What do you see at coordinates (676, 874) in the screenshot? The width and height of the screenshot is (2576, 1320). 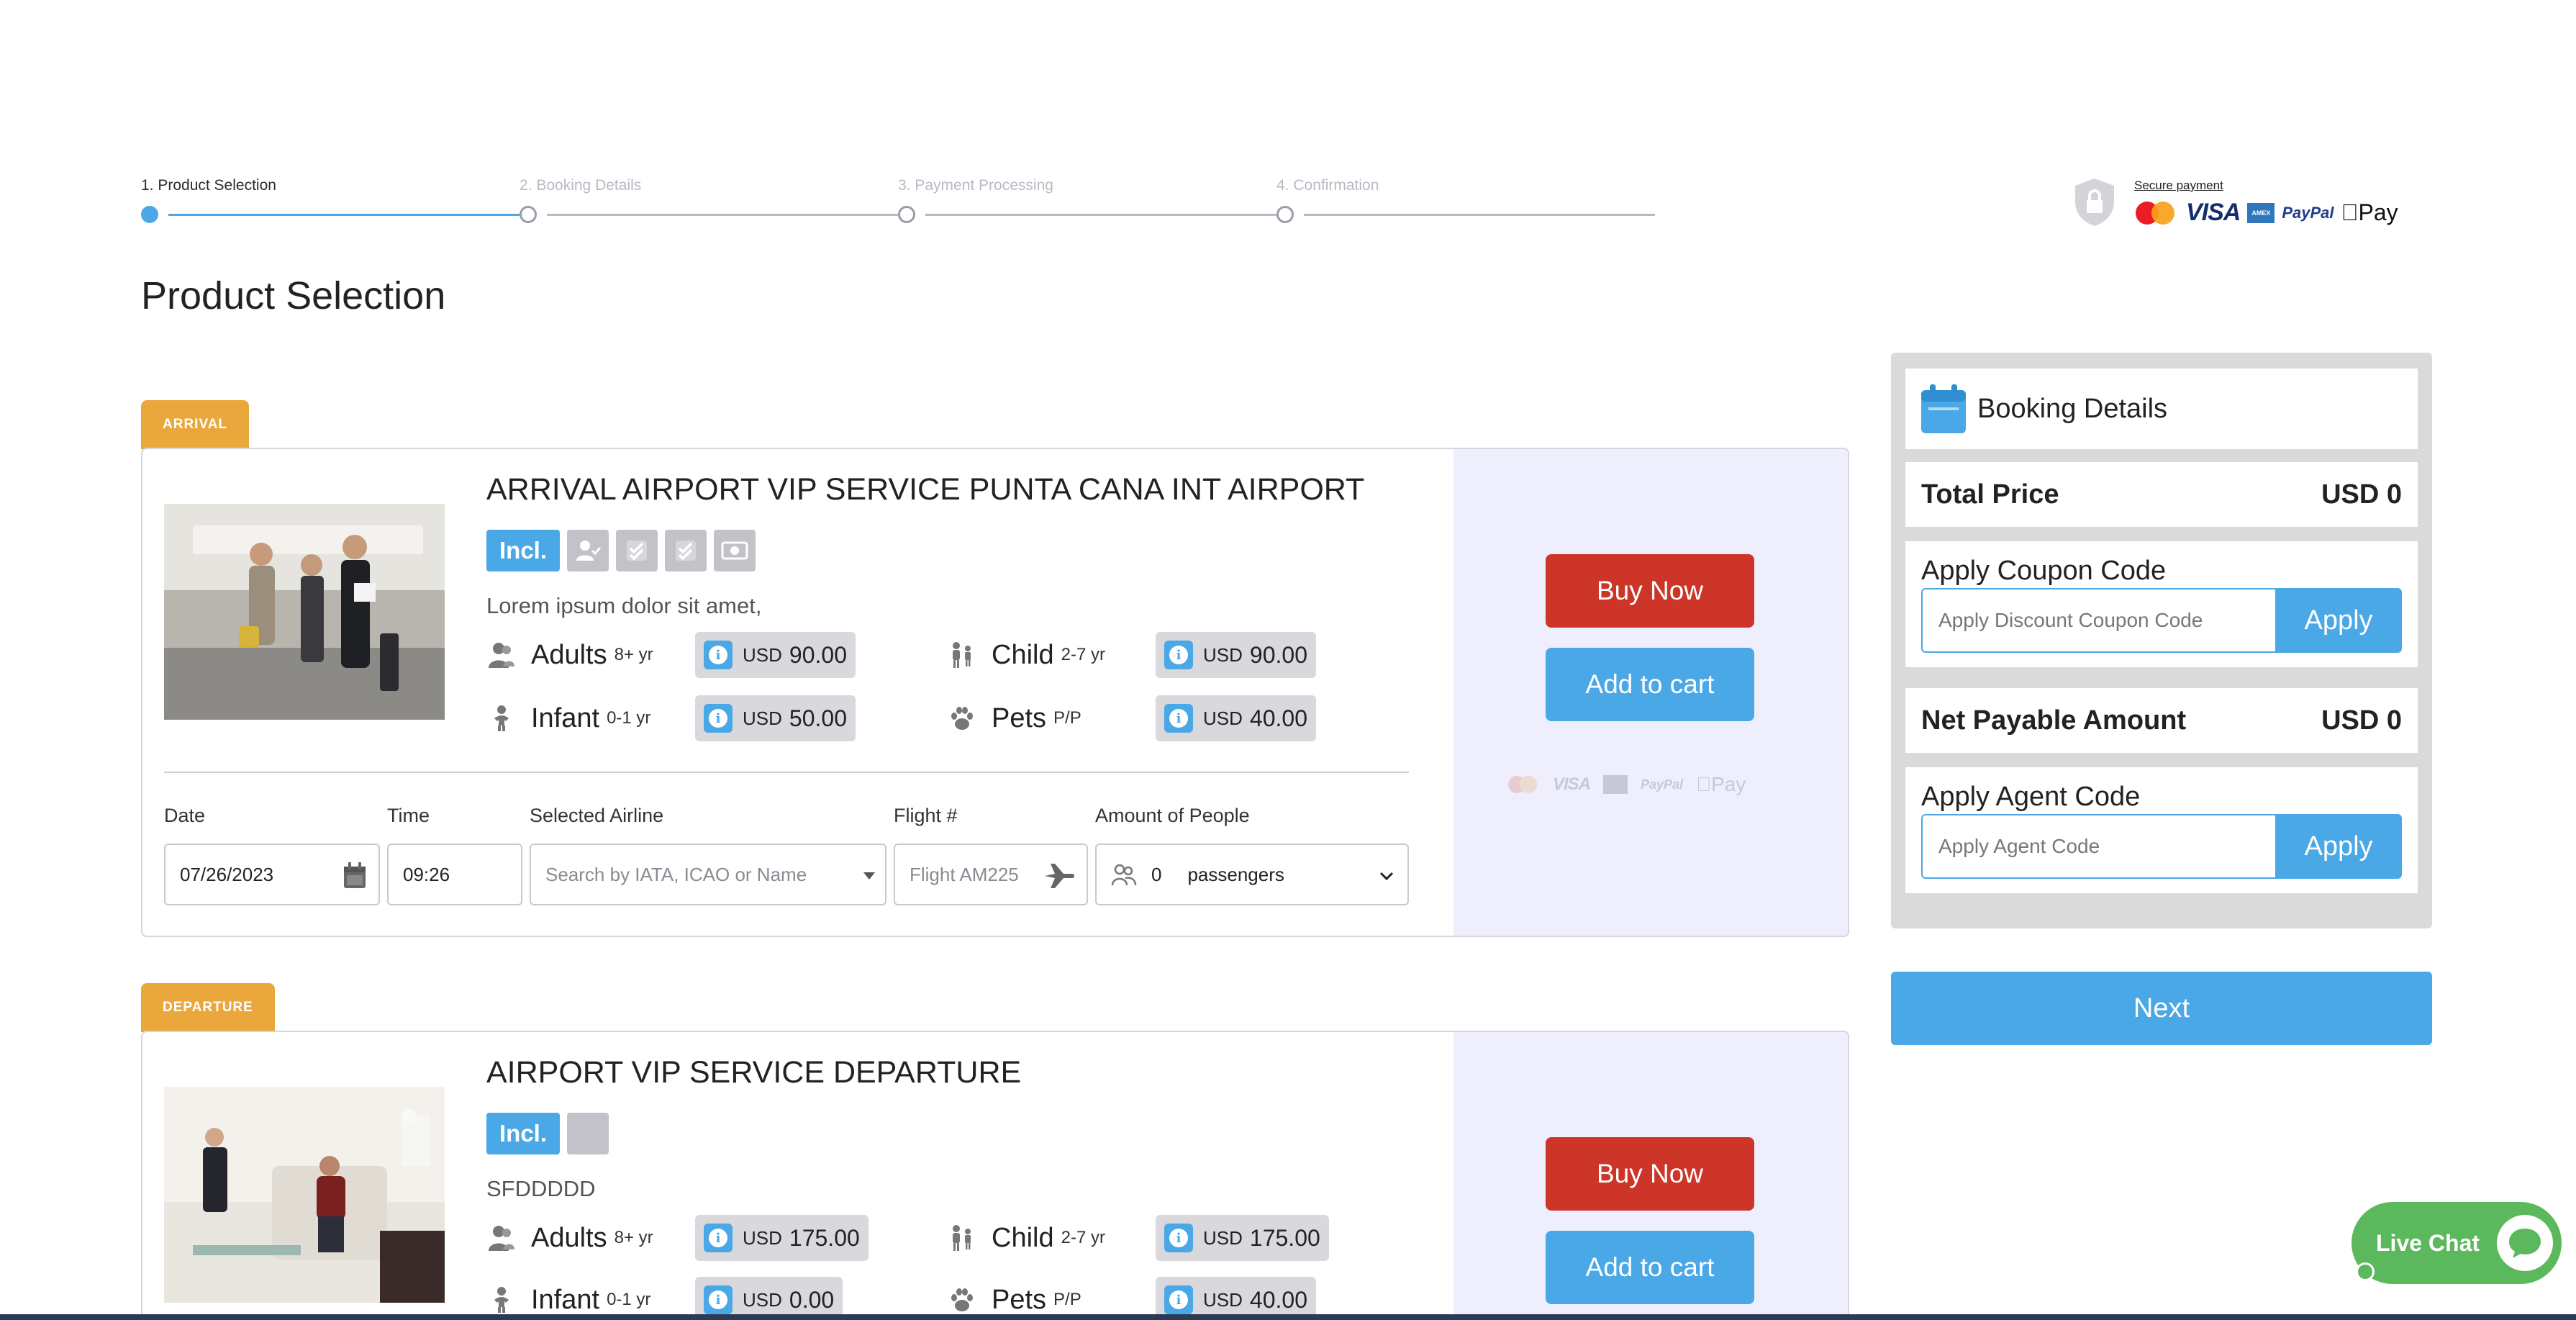 I see `airline-placeholder: Search by IATA, ICAO or Name` at bounding box center [676, 874].